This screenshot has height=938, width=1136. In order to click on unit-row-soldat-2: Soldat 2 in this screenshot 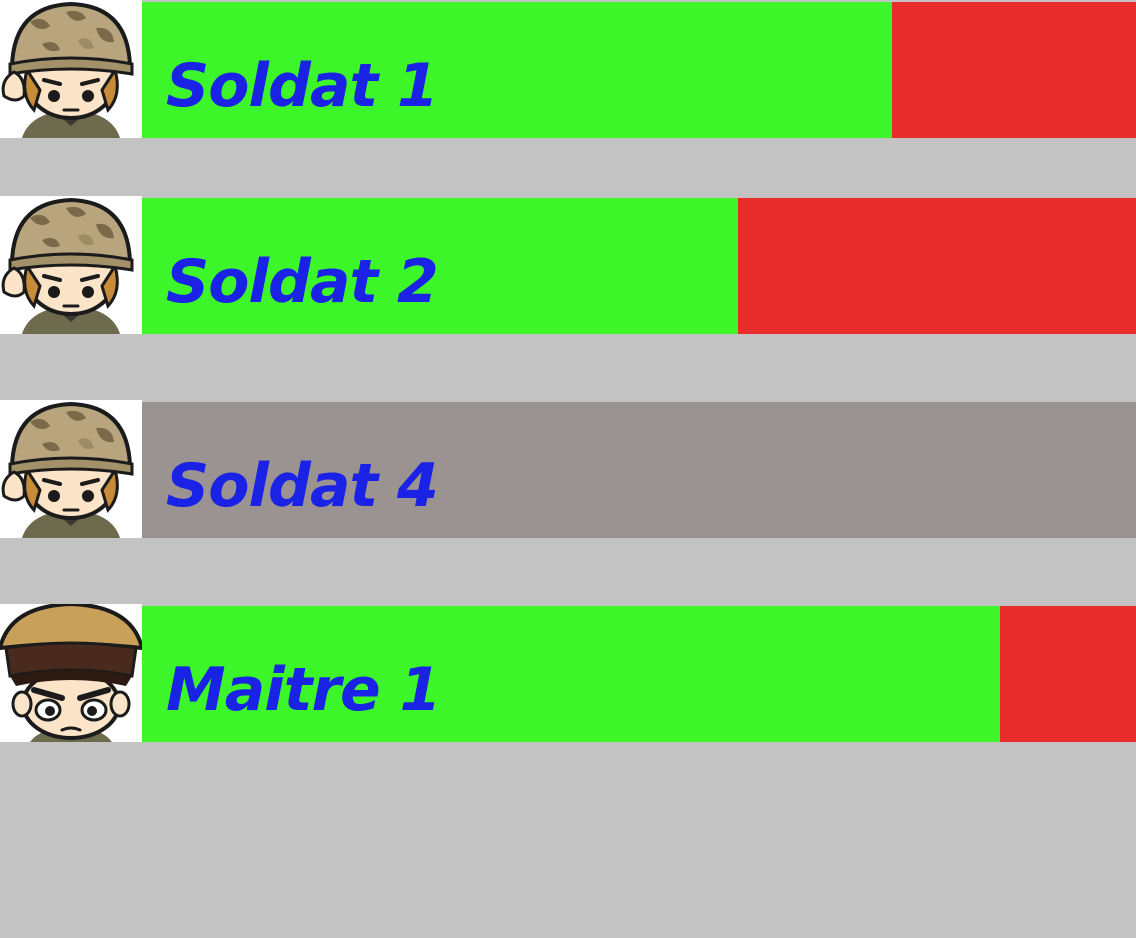, I will do `click(568, 265)`.